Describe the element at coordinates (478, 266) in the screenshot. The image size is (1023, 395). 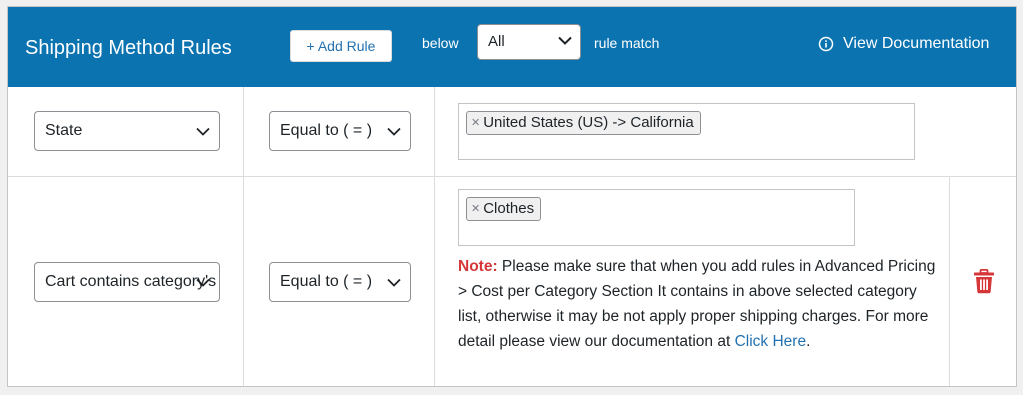
I see `note-label: Note:` at that location.